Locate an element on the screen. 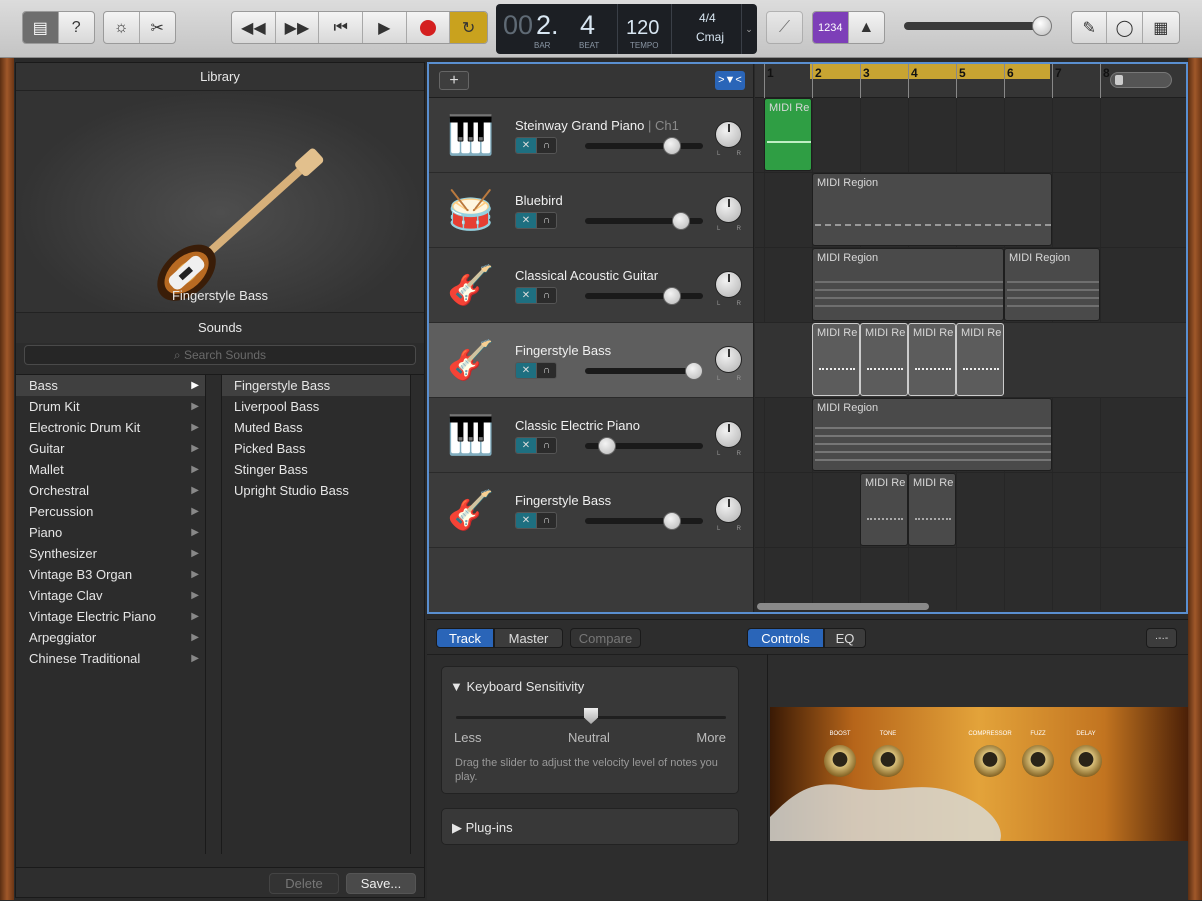 This screenshot has height=901, width=1202. patch-item: Stinger Bass is located at coordinates (316, 469).